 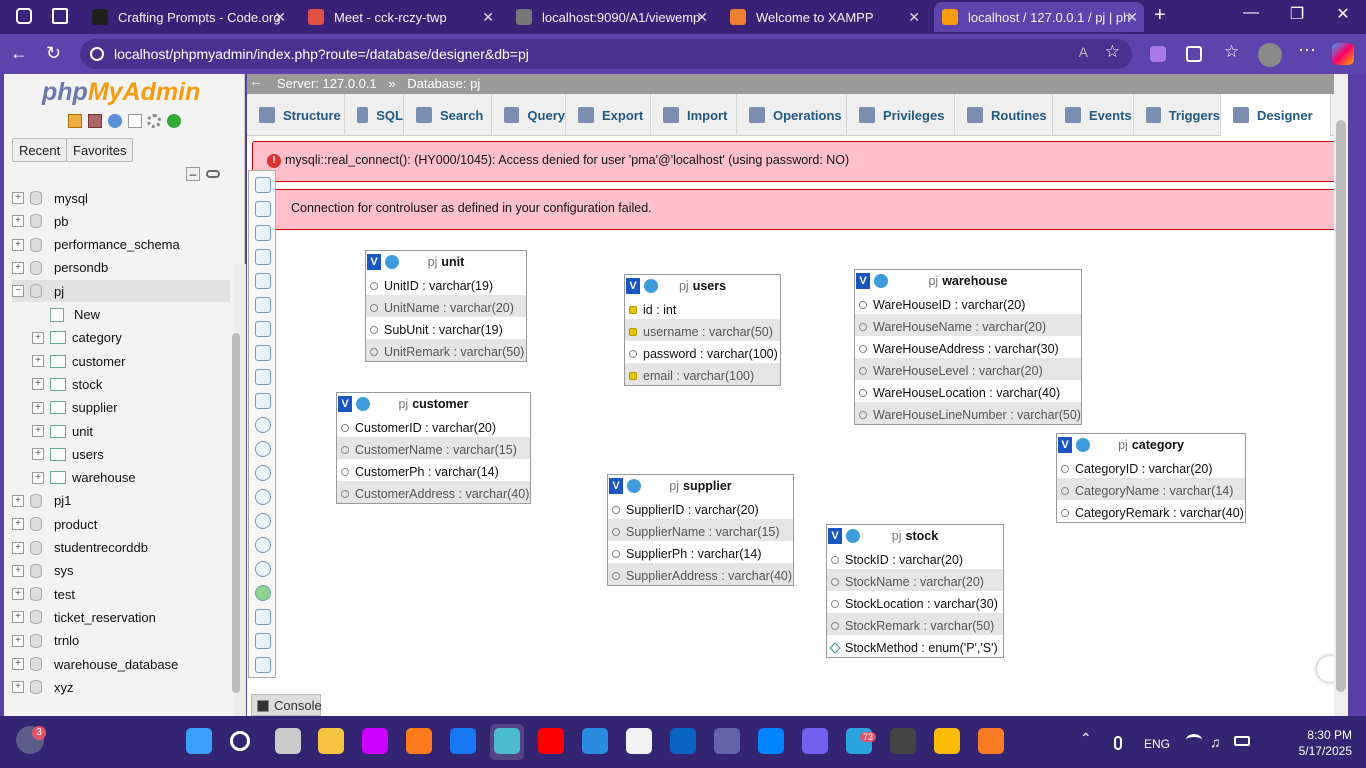 What do you see at coordinates (968, 413) in the screenshot?
I see `column-row: WareHouseLineNumber : varchar(50)` at bounding box center [968, 413].